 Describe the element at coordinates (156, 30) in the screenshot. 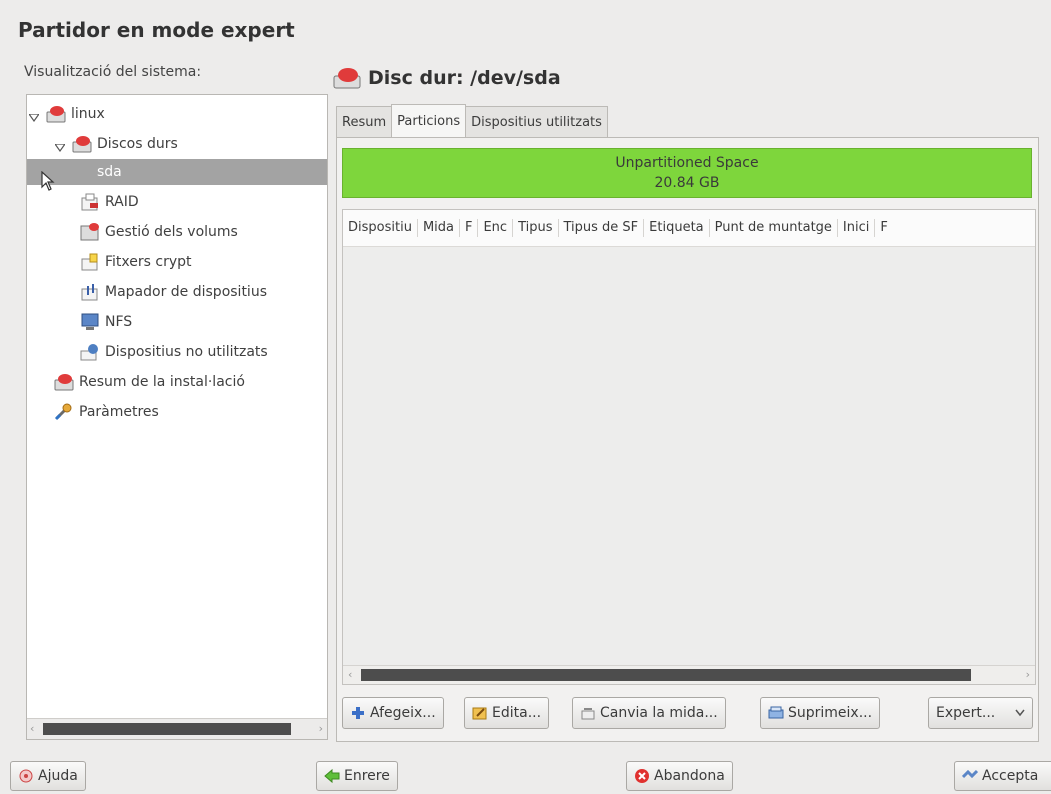

I see `window-title: Partidor en mode expert` at that location.